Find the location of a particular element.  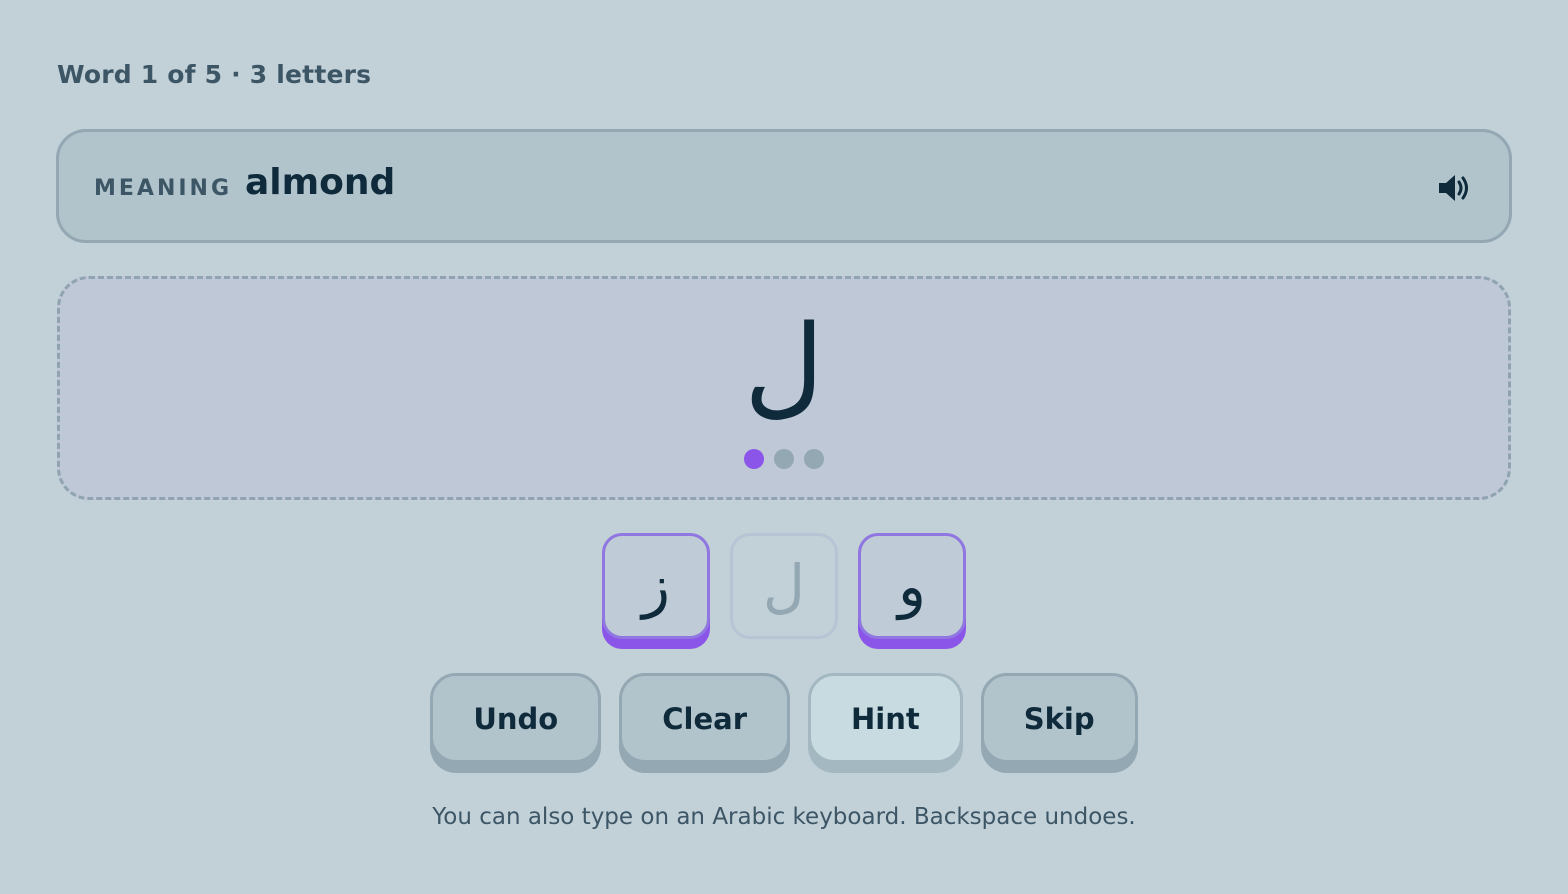

undo-button: Undo is located at coordinates (516, 720).